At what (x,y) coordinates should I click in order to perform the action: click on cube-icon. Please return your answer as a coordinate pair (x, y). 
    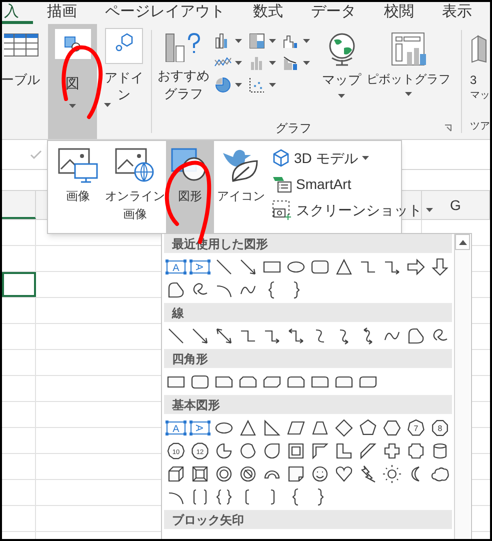
    Looking at the image, I should click on (281, 158).